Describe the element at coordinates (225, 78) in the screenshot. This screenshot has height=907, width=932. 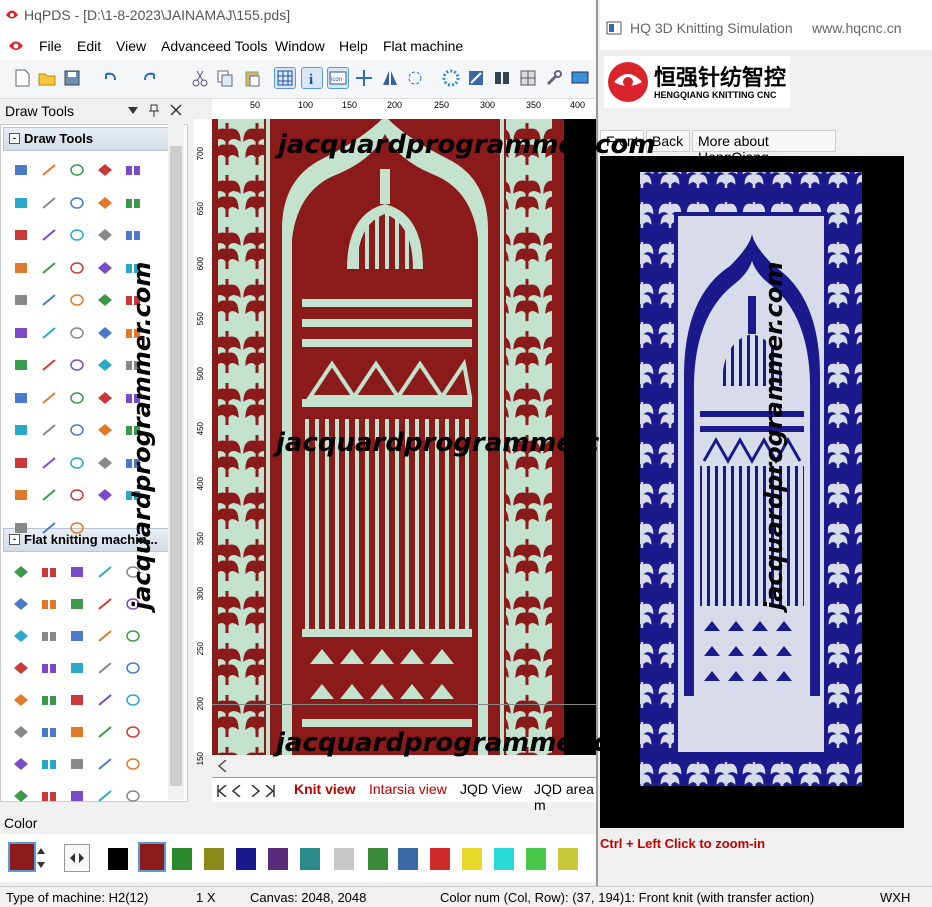
I see `copy-icon` at that location.